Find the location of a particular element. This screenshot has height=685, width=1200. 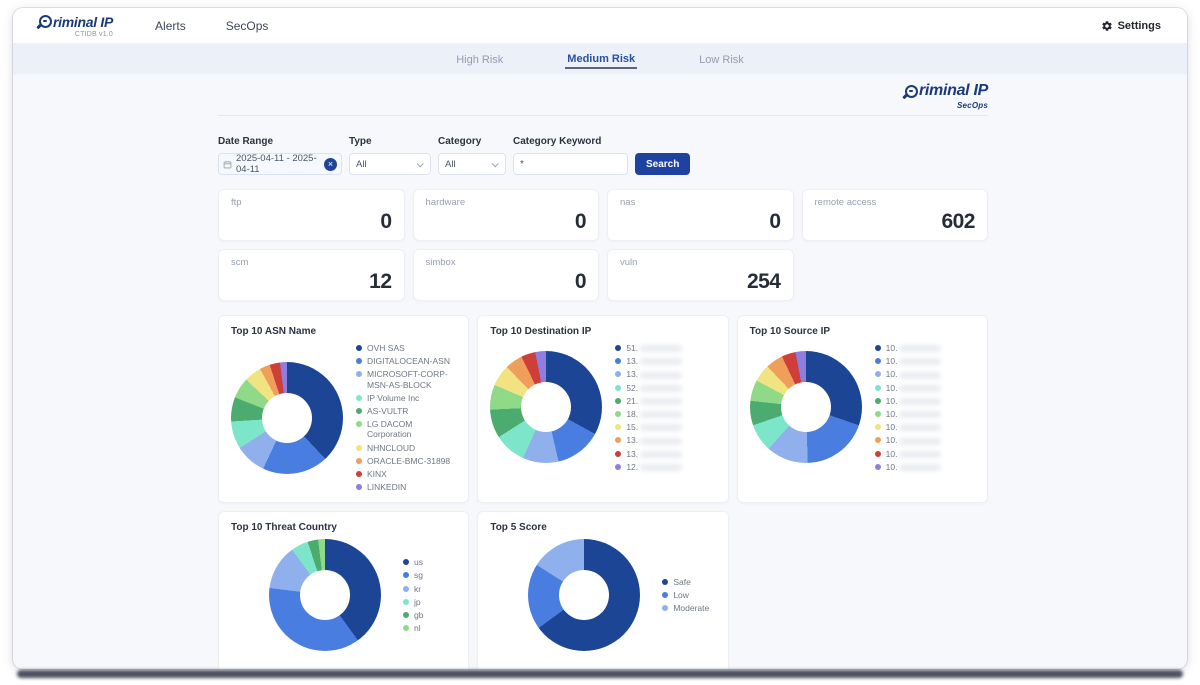

legend-label: AS-VULTR is located at coordinates (388, 410).